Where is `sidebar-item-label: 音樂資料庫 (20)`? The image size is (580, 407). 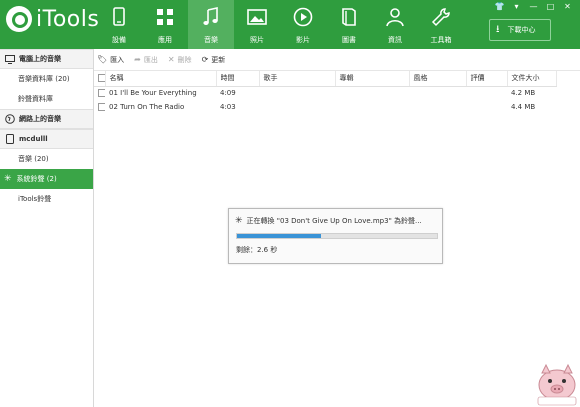 sidebar-item-label: 音樂資料庫 (20) is located at coordinates (44, 79).